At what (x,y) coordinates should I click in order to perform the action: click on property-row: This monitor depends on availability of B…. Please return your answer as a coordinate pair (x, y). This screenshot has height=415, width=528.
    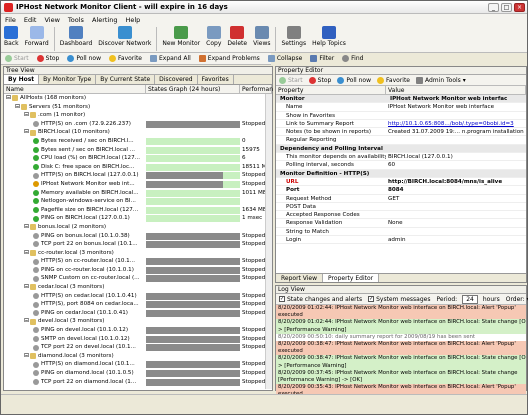
    Looking at the image, I should click on (401, 157).